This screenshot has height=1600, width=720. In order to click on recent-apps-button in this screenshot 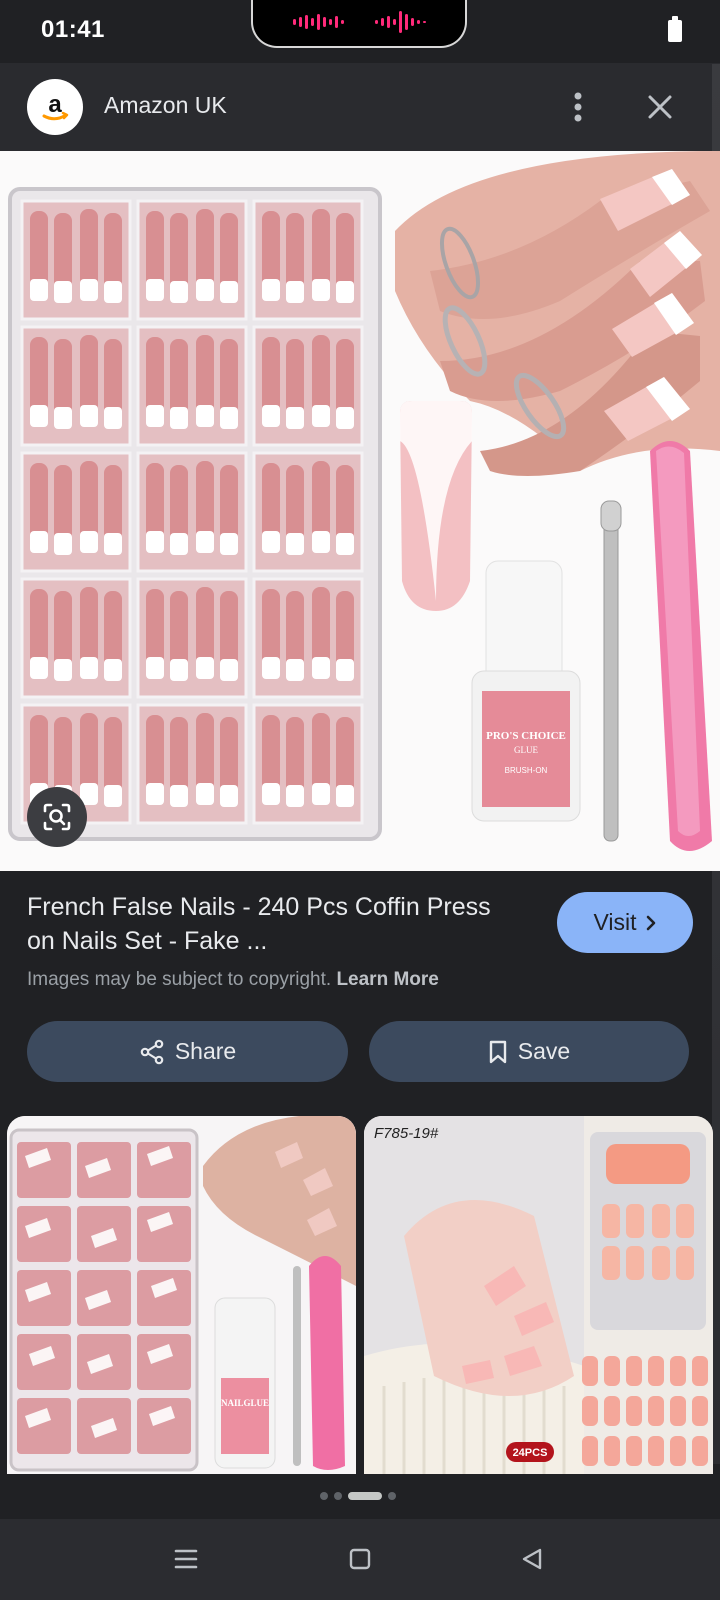, I will do `click(186, 1559)`.